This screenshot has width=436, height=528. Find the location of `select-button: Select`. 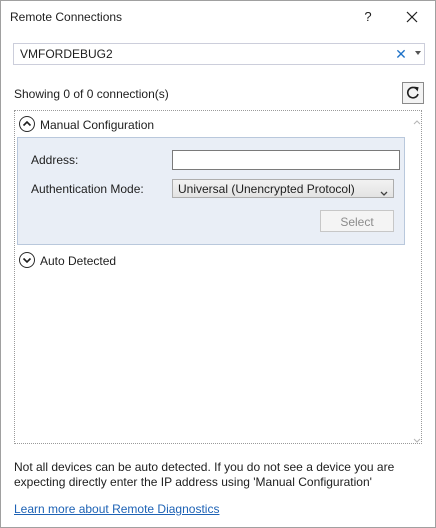

select-button: Select is located at coordinates (357, 221).